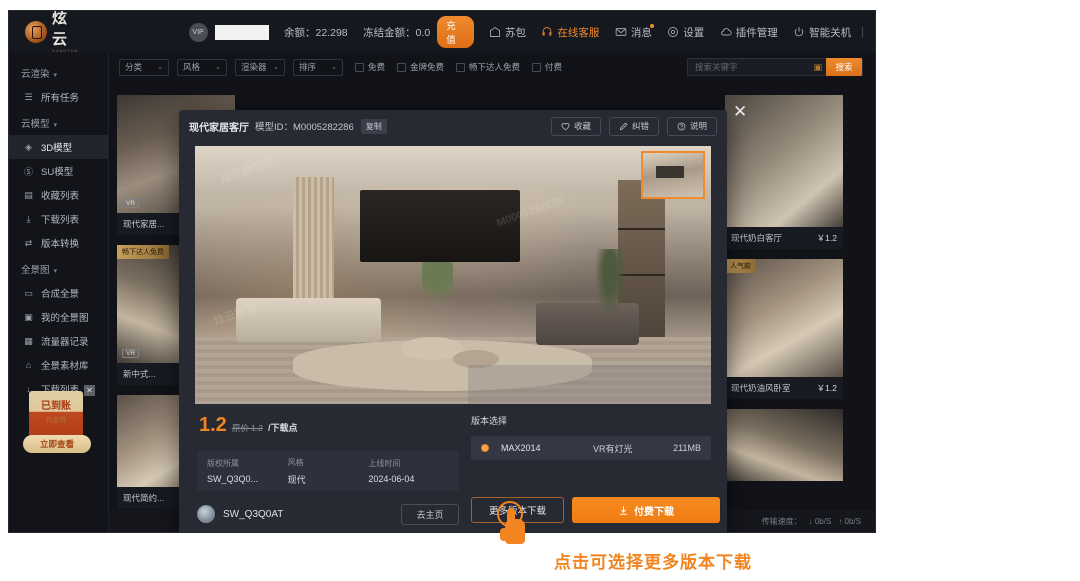 The image size is (1080, 581). I want to click on price-block: 1.2 原价 1.2 /下载点, so click(248, 425).